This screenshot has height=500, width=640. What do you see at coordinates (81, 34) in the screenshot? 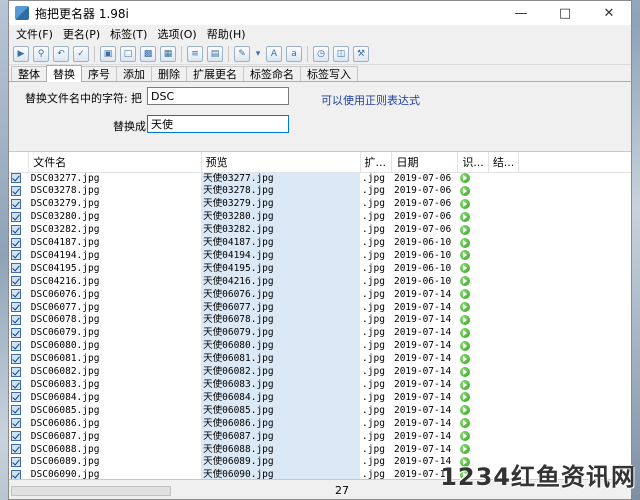
I see `menu-rename: 更名(P)` at bounding box center [81, 34].